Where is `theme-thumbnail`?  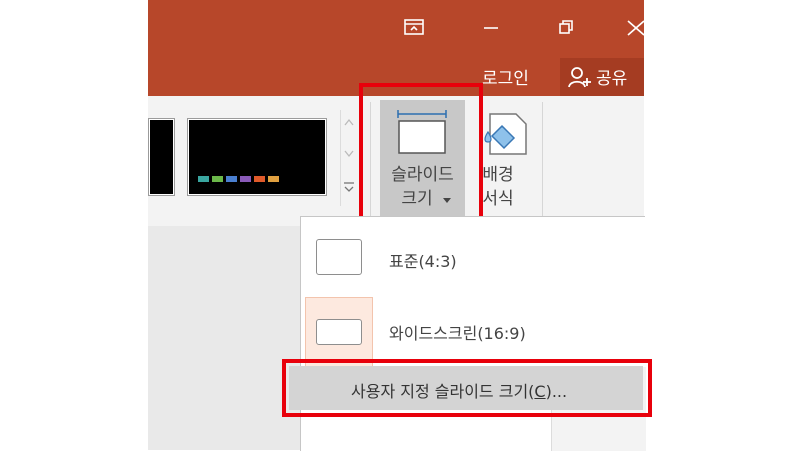
theme-thumbnail is located at coordinates (257, 157).